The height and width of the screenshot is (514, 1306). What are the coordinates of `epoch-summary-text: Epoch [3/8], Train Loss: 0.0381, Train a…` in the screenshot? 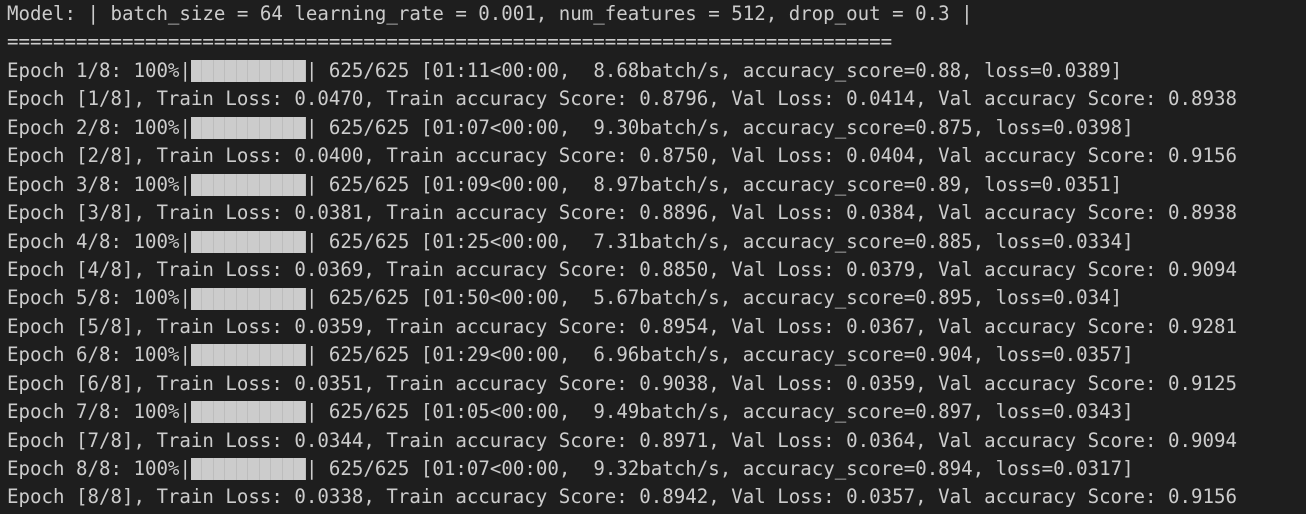 It's located at (622, 213).